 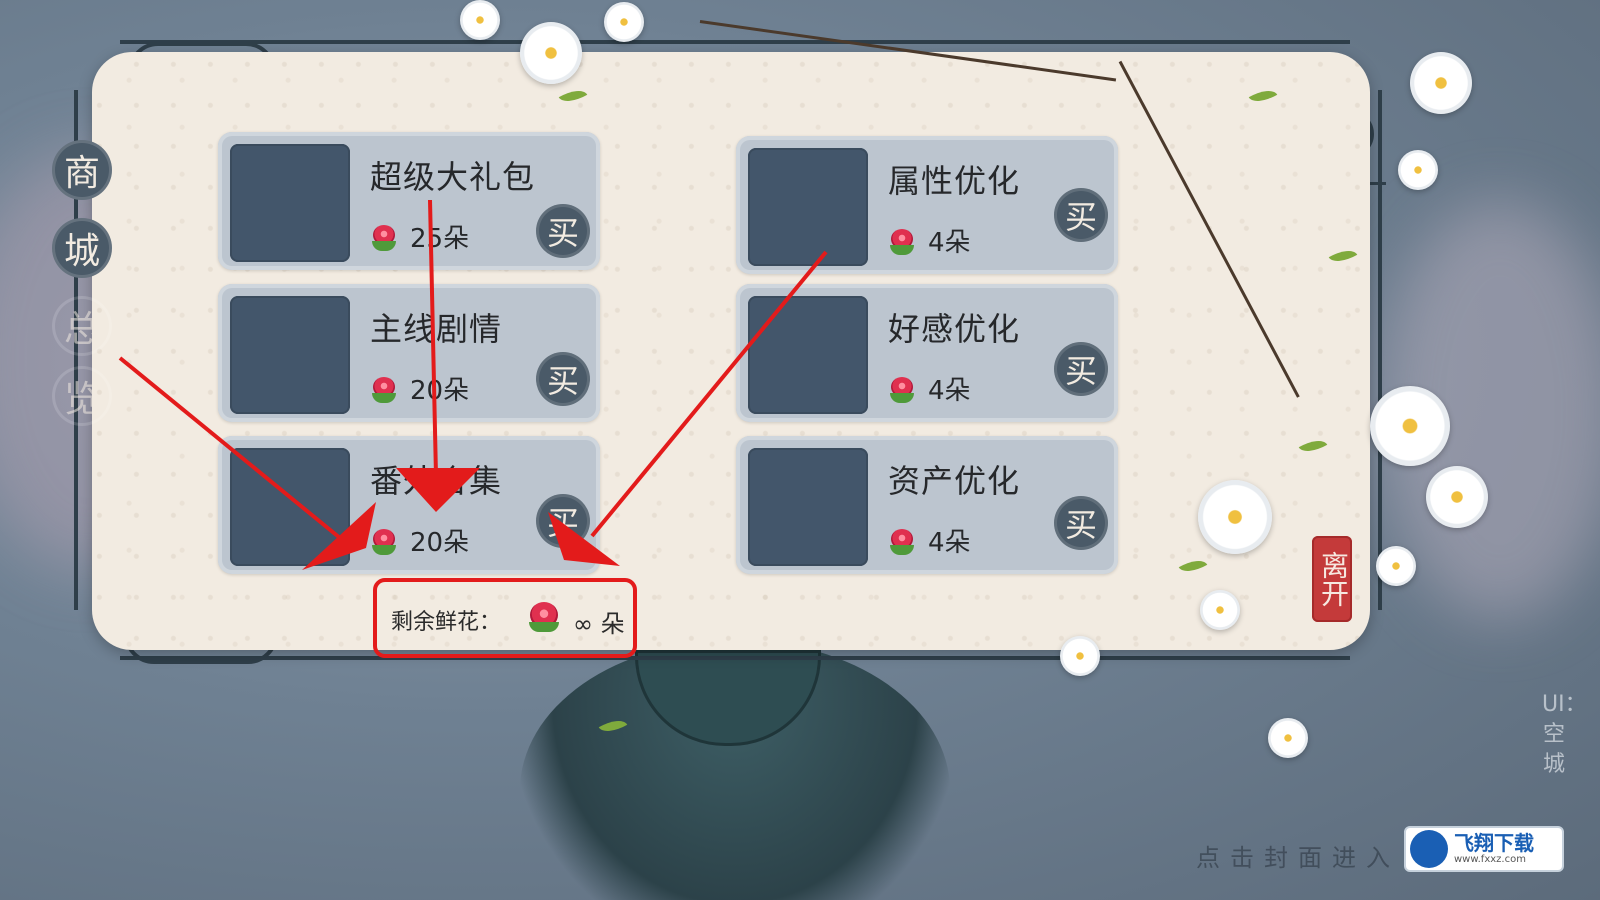 What do you see at coordinates (1494, 843) in the screenshot?
I see `watermark-name: 飞翔下载` at bounding box center [1494, 843].